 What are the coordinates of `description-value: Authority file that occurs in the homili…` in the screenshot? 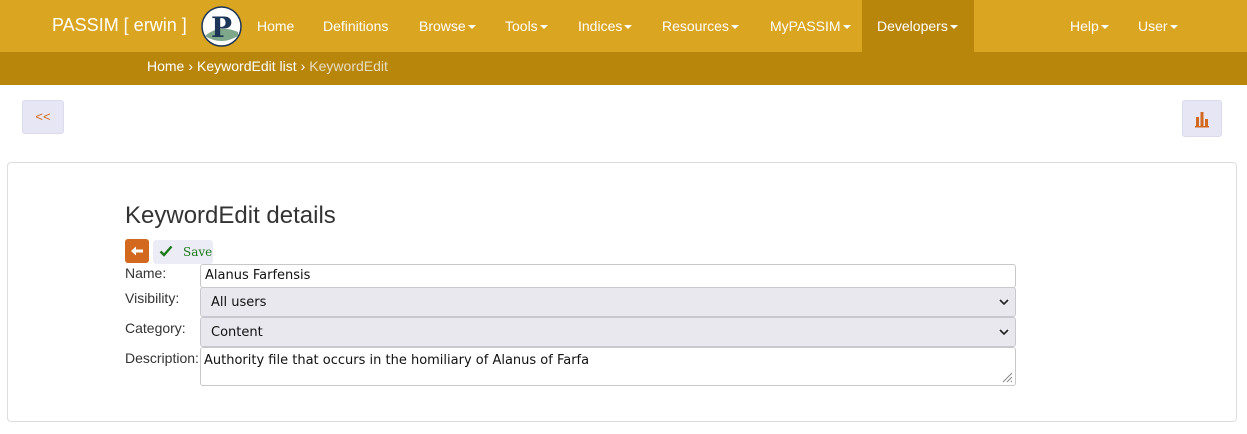 It's located at (397, 360).